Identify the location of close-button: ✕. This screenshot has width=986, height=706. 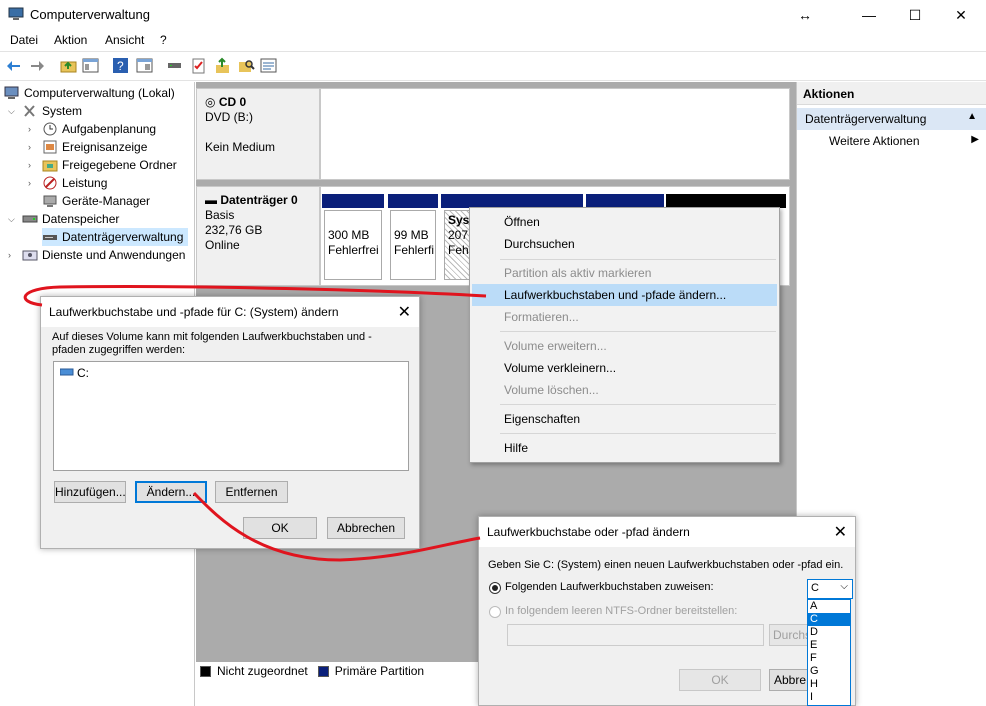
(961, 15).